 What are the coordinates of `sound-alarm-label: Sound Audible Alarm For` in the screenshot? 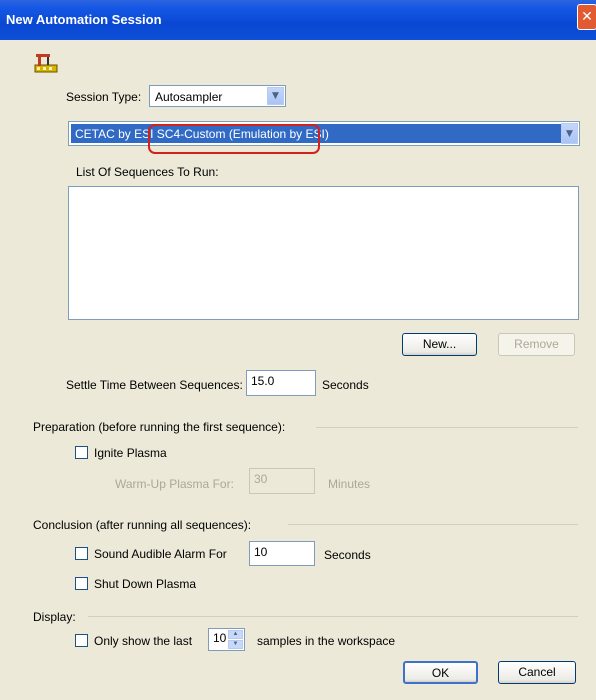 It's located at (160, 554).